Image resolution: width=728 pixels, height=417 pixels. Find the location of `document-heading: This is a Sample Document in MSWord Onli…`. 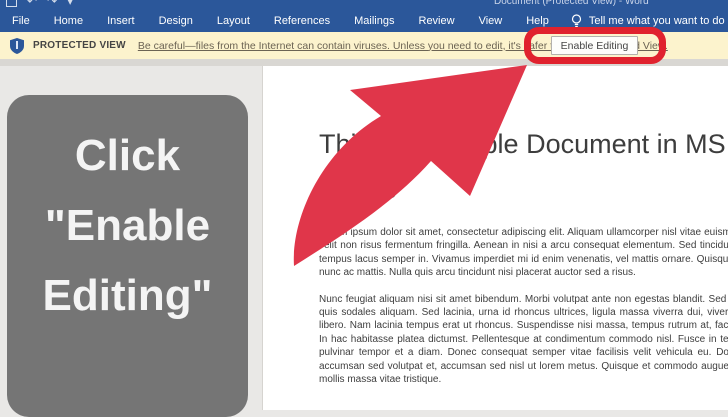

document-heading: This is a Sample Document in MSWord Onli… is located at coordinates (523, 167).